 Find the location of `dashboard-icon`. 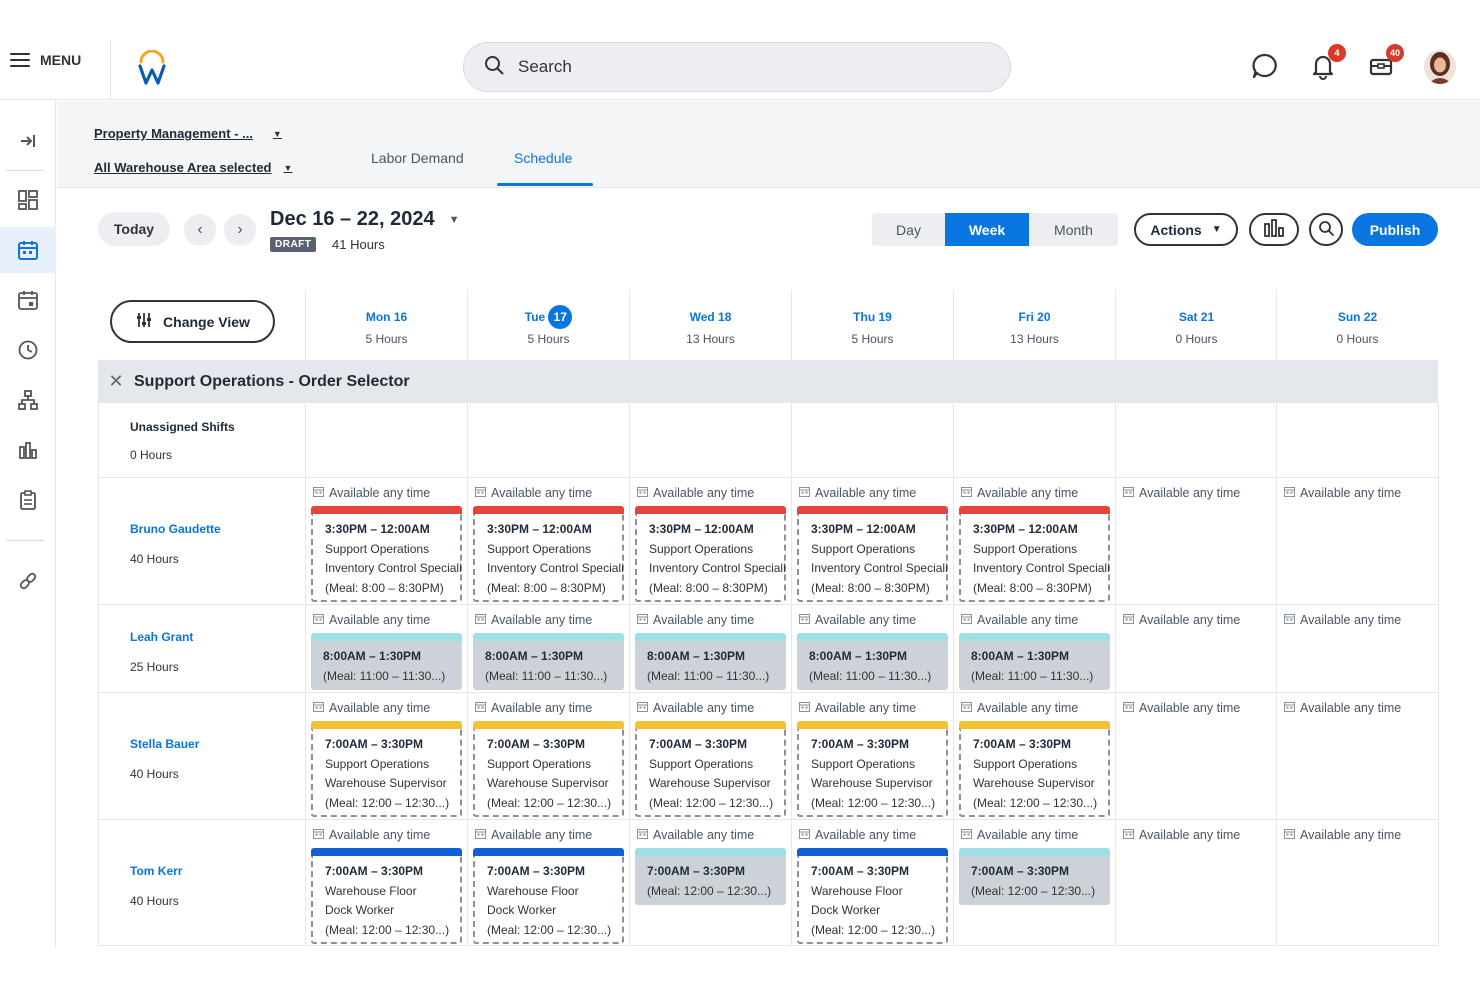

dashboard-icon is located at coordinates (28, 200).